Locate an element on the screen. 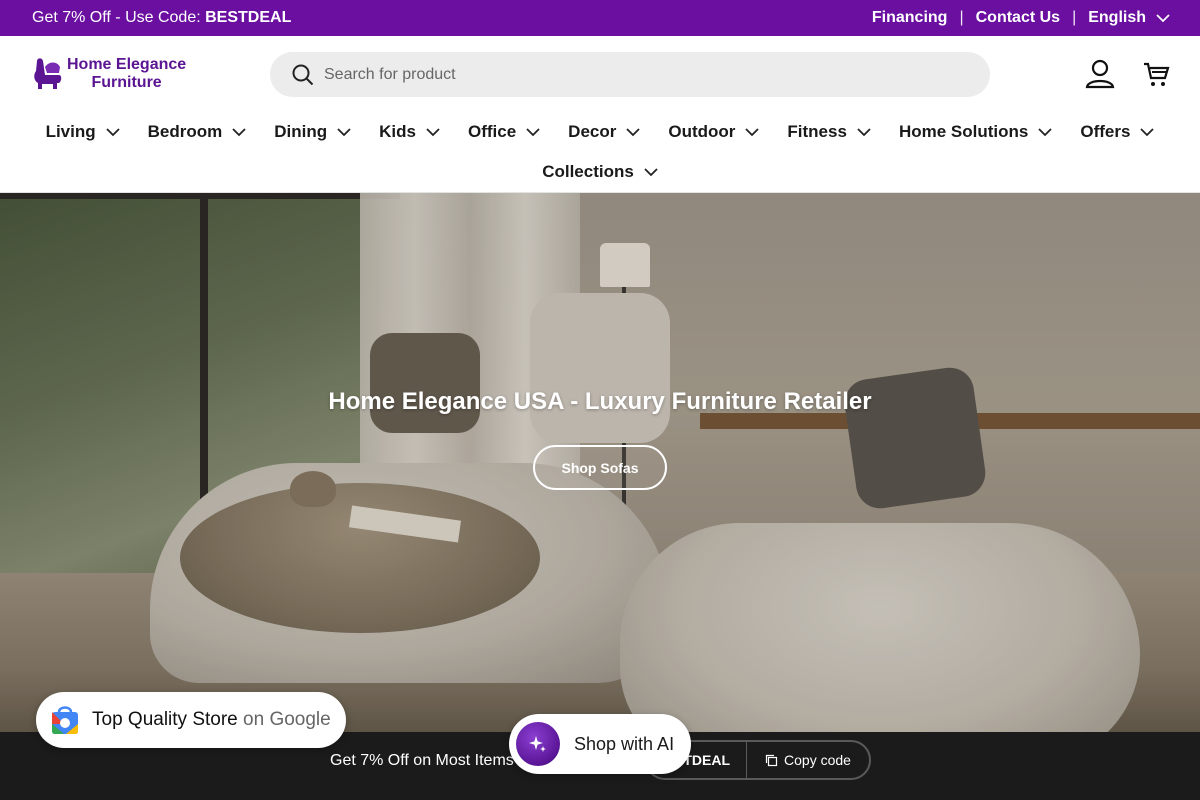 The image size is (1200, 800). nav-label: Home Solutions is located at coordinates (963, 131).